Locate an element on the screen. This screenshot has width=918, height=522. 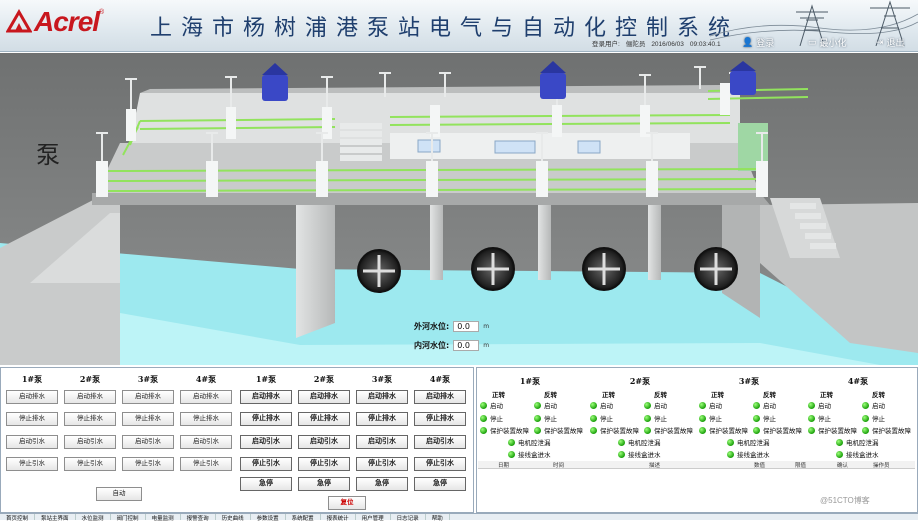
pump-2-manual-button: 启动引水 is located at coordinates (90, 442).